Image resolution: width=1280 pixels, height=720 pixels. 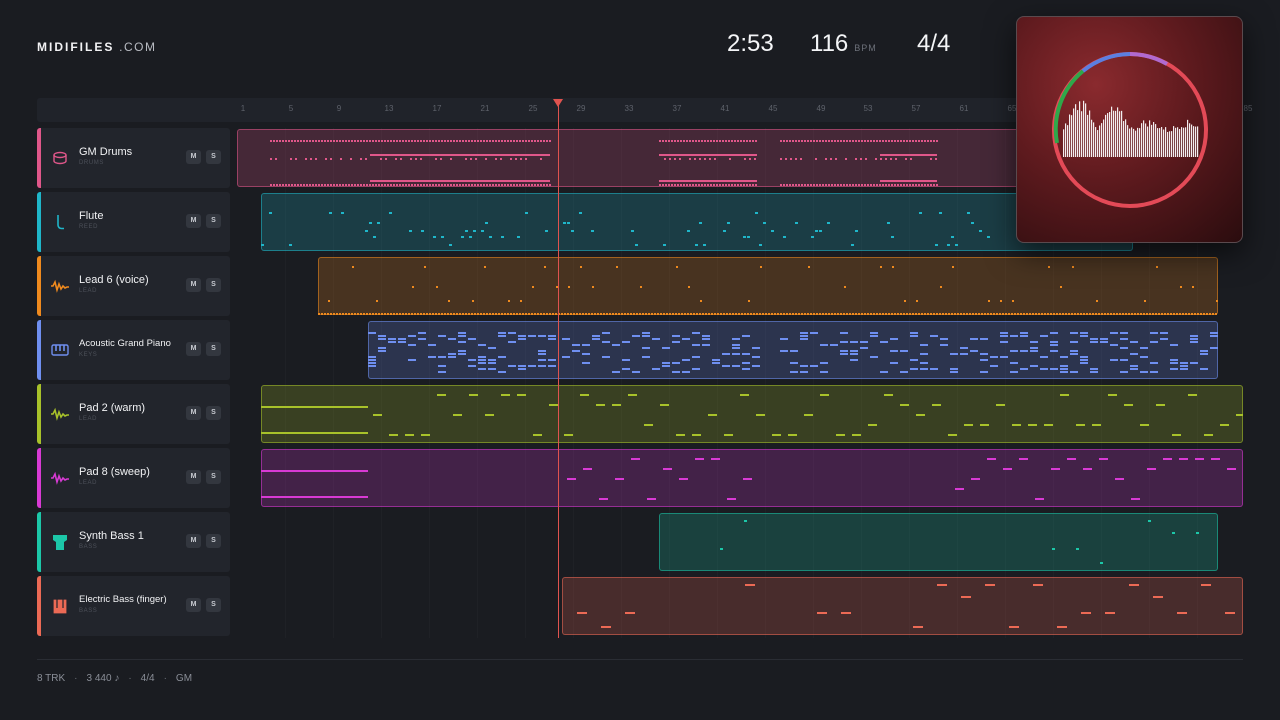 What do you see at coordinates (89, 227) in the screenshot?
I see `track-category: REED` at bounding box center [89, 227].